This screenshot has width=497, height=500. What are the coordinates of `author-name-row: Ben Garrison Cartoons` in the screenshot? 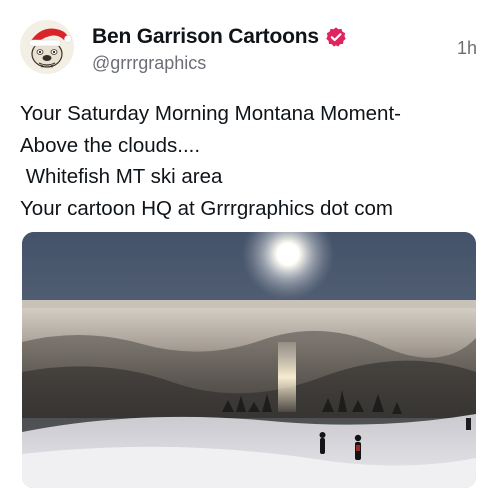 It's located at (219, 37).